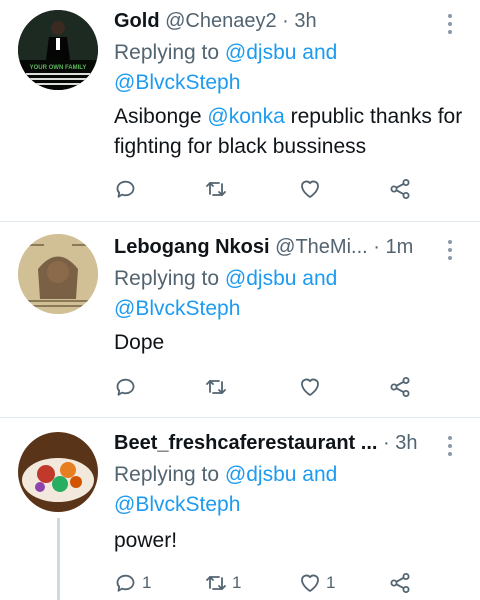 The width and height of the screenshot is (480, 600). What do you see at coordinates (290, 23) in the screenshot?
I see `tweet-header: Gold @Chenaey2 · 3h` at bounding box center [290, 23].